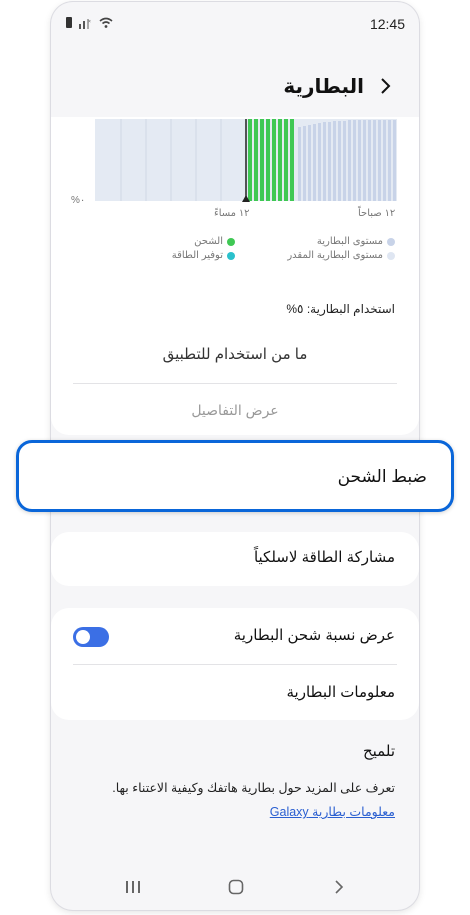  Describe the element at coordinates (235, 86) in the screenshot. I see `header: البطارية` at that location.